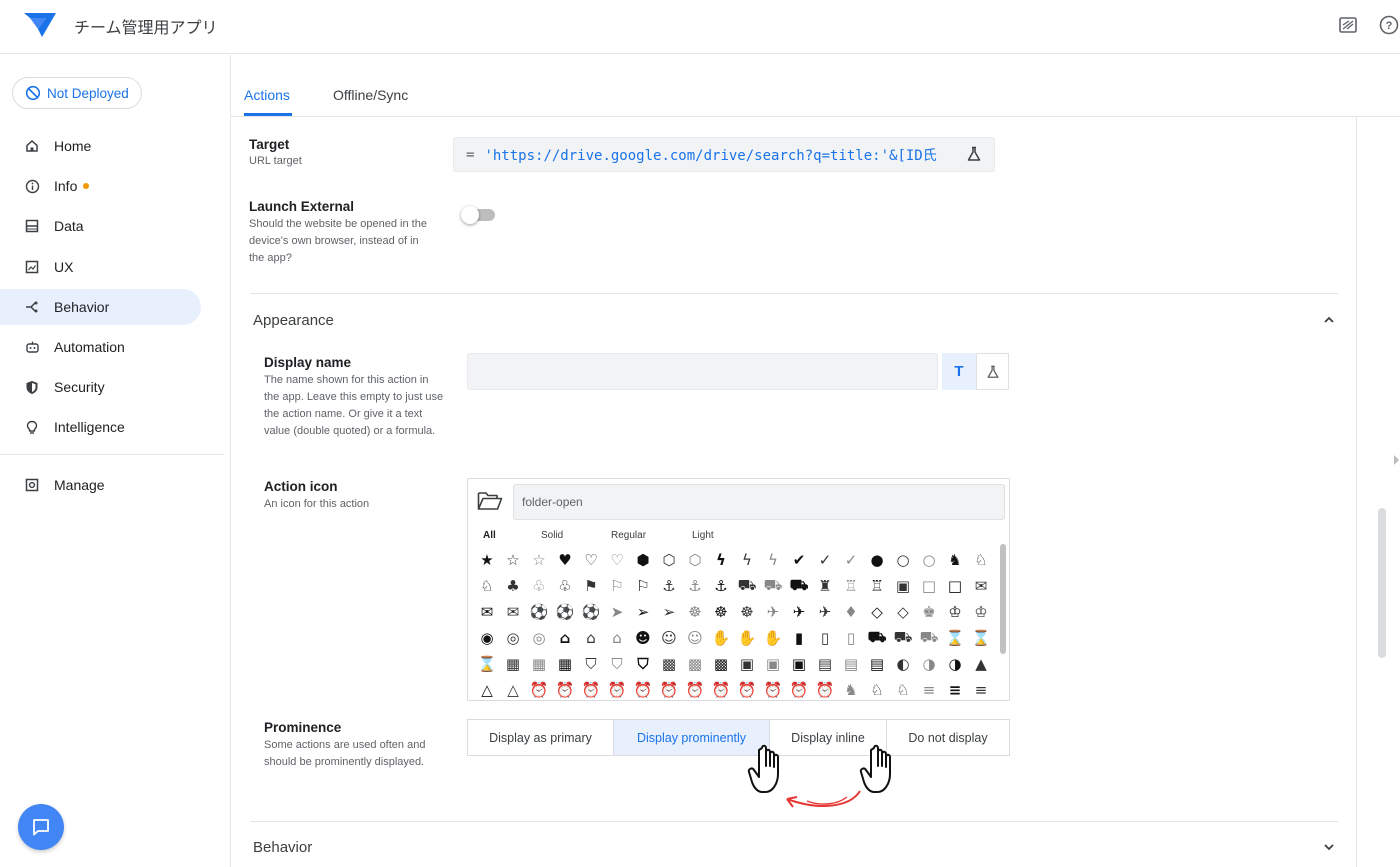 The width and height of the screenshot is (1400, 867). Describe the element at coordinates (903, 664) in the screenshot. I see `icon-option: ◐` at that location.